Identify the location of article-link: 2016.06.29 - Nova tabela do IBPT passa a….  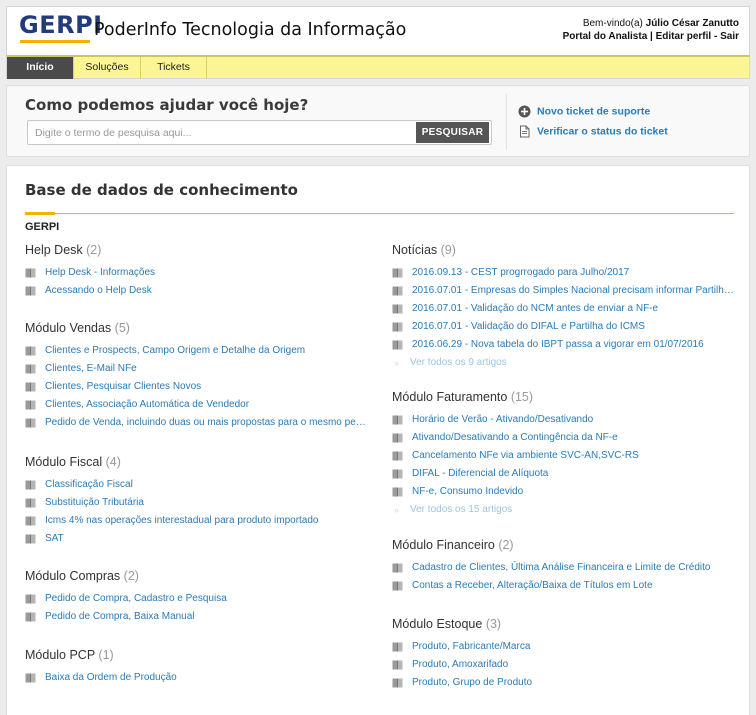
(564, 345).